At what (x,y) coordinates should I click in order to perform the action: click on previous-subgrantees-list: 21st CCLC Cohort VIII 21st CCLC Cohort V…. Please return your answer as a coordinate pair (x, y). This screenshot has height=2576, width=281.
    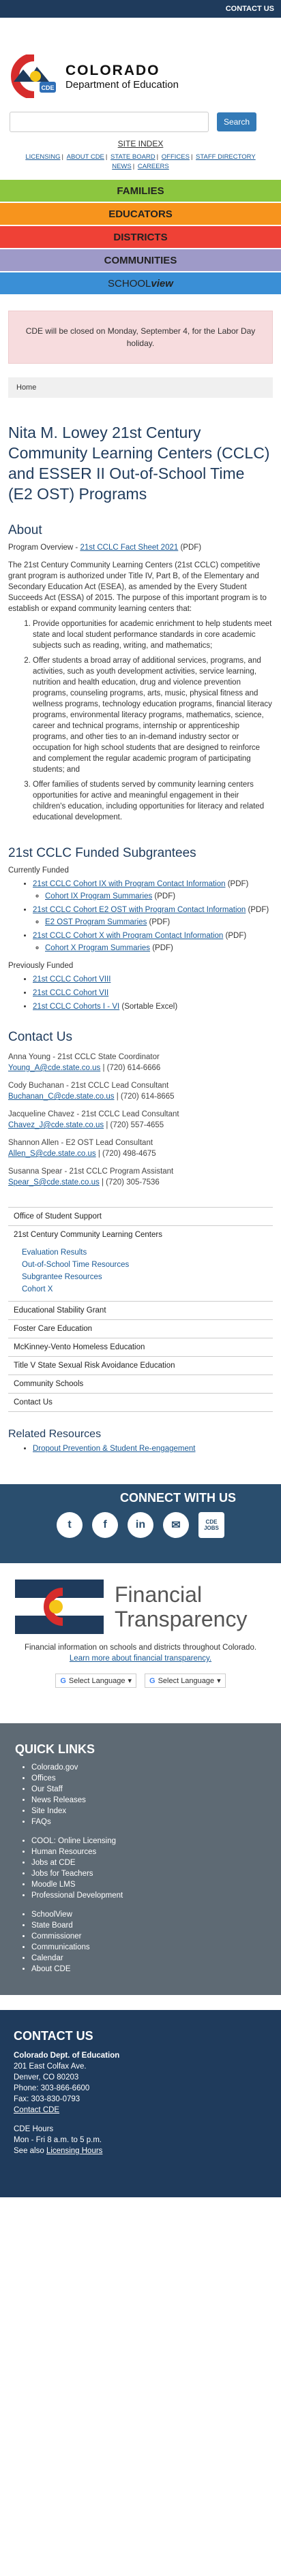
    Looking at the image, I should click on (153, 993).